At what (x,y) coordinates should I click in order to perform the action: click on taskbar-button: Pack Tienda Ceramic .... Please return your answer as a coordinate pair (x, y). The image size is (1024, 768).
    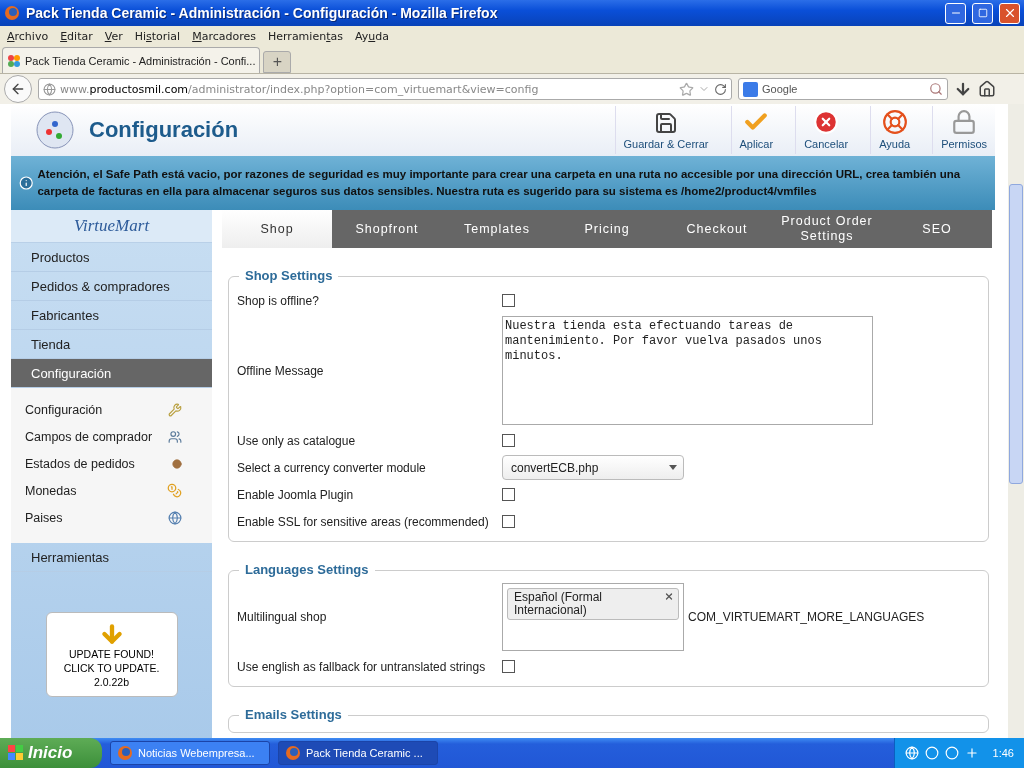
    Looking at the image, I should click on (358, 753).